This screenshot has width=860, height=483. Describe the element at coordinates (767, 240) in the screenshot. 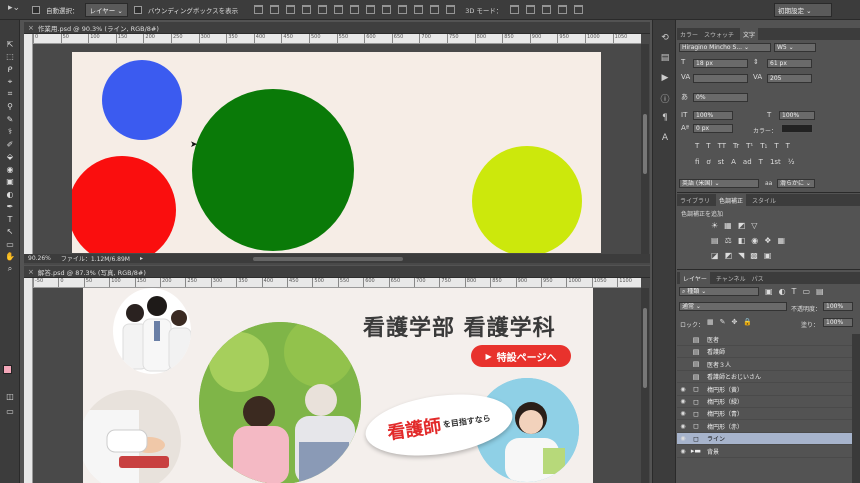

I see `adjustment-row2_icons-4-icon: ❖` at that location.